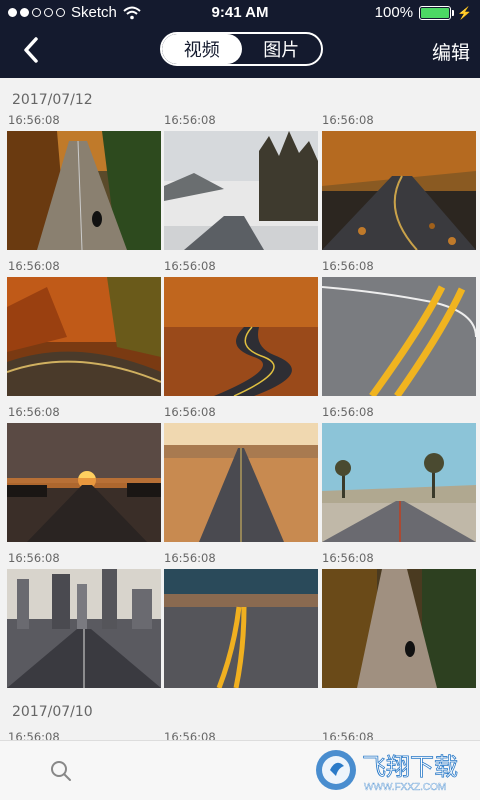 Image resolution: width=480 pixels, height=800 pixels. I want to click on search-icon, so click(61, 771).